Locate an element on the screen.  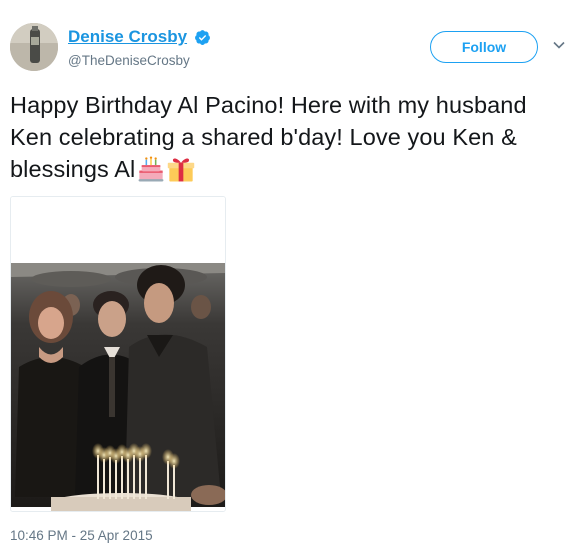
verified-badge-icon is located at coordinates (202, 37).